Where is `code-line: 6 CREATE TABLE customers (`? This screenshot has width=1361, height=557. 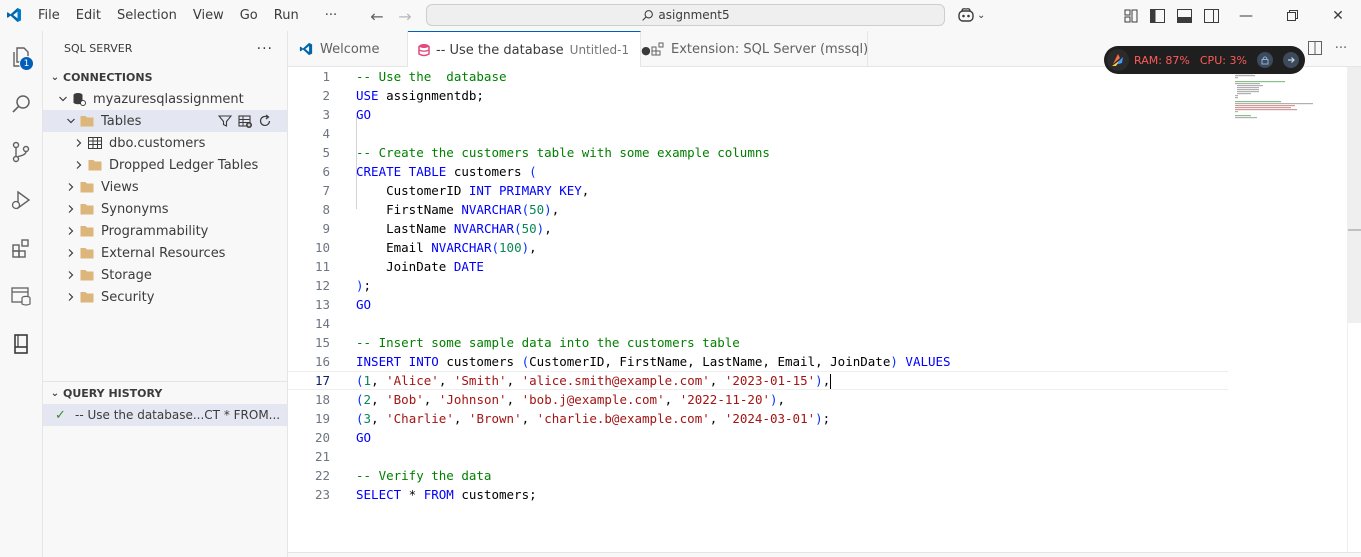 code-line: 6 CREATE TABLE customers ( is located at coordinates (758, 171).